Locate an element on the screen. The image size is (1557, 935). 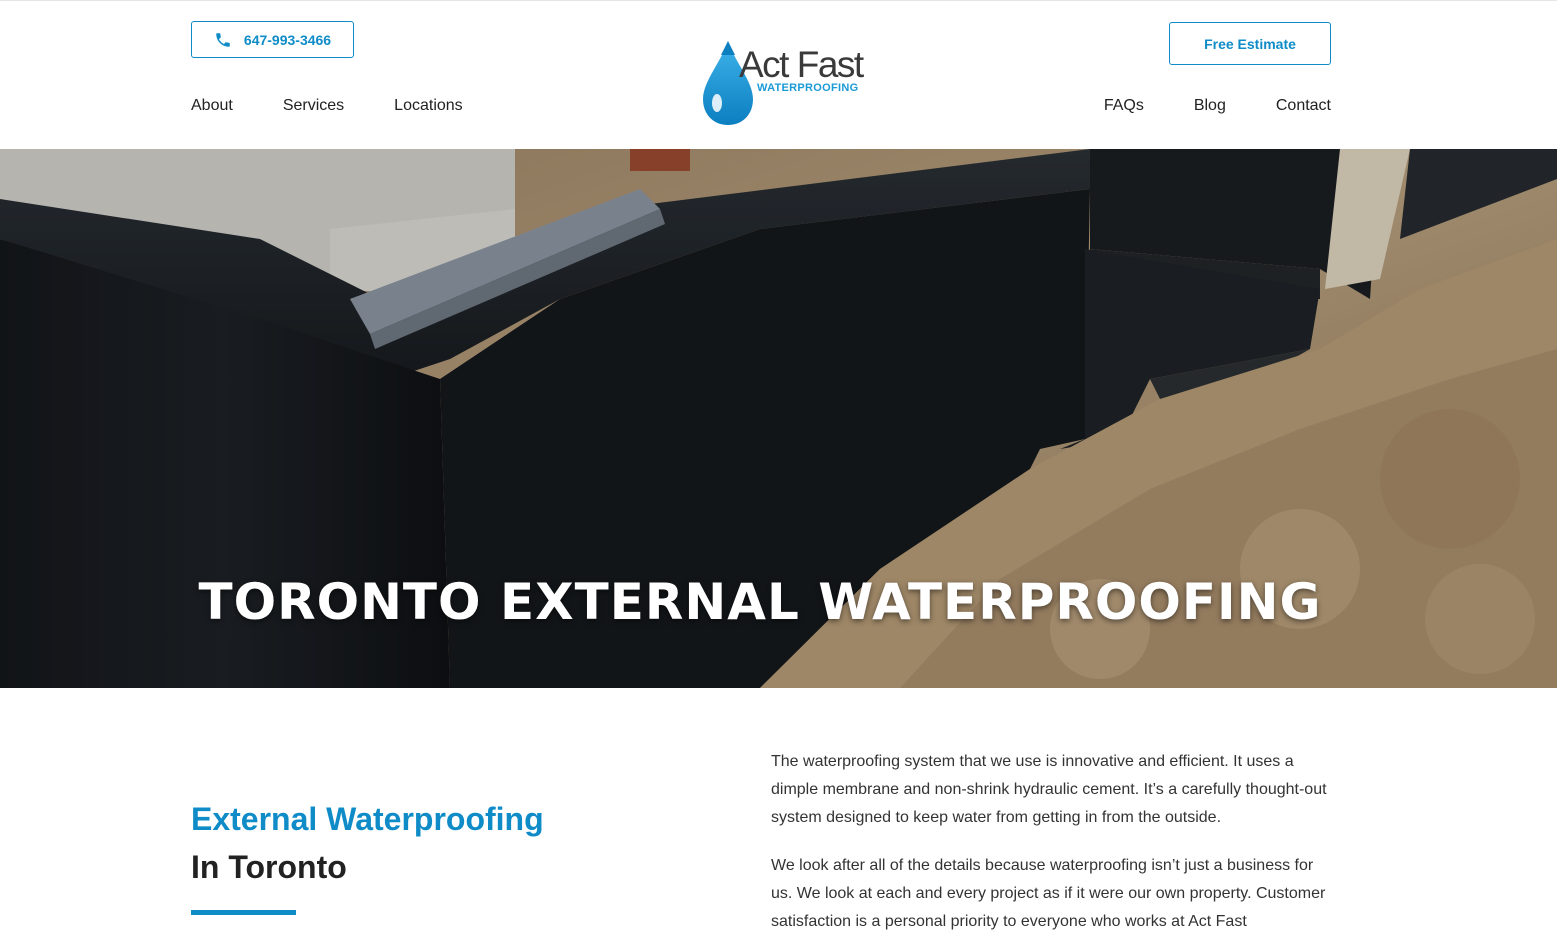
section-heading-accent: External Waterproofing is located at coordinates (367, 819).